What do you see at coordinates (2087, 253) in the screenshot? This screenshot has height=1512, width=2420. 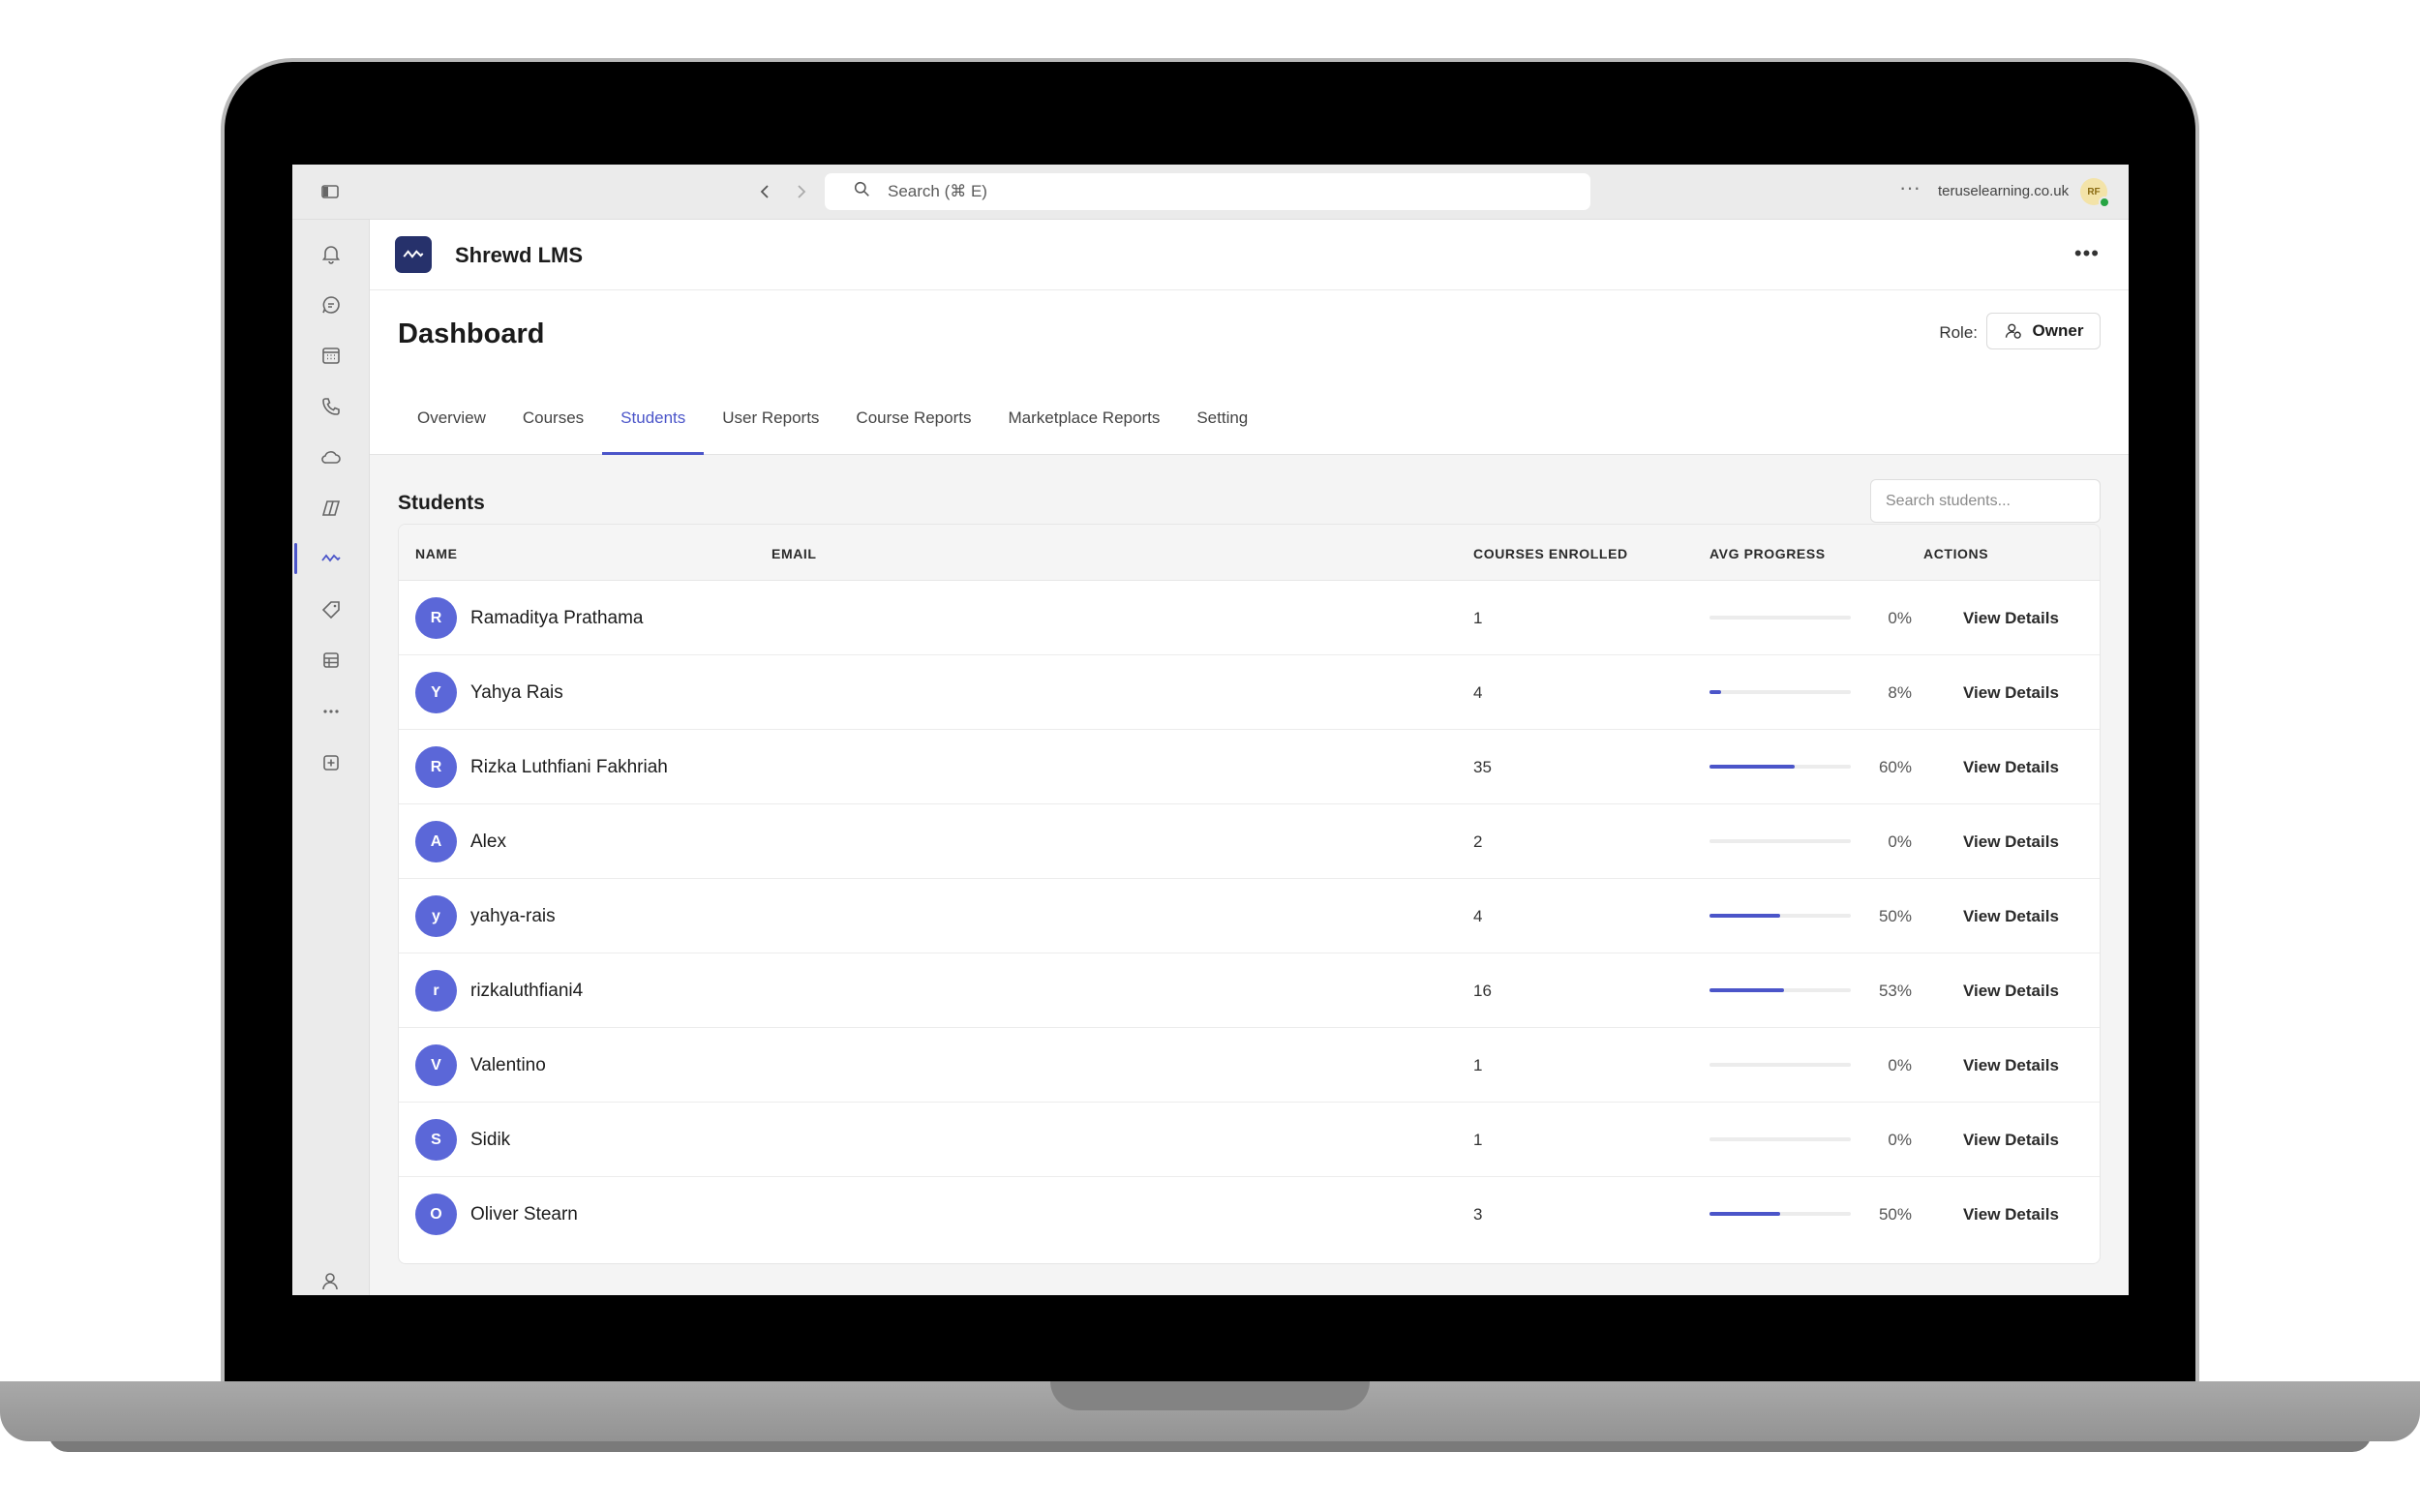 I see `app-more-icon: •••` at bounding box center [2087, 253].